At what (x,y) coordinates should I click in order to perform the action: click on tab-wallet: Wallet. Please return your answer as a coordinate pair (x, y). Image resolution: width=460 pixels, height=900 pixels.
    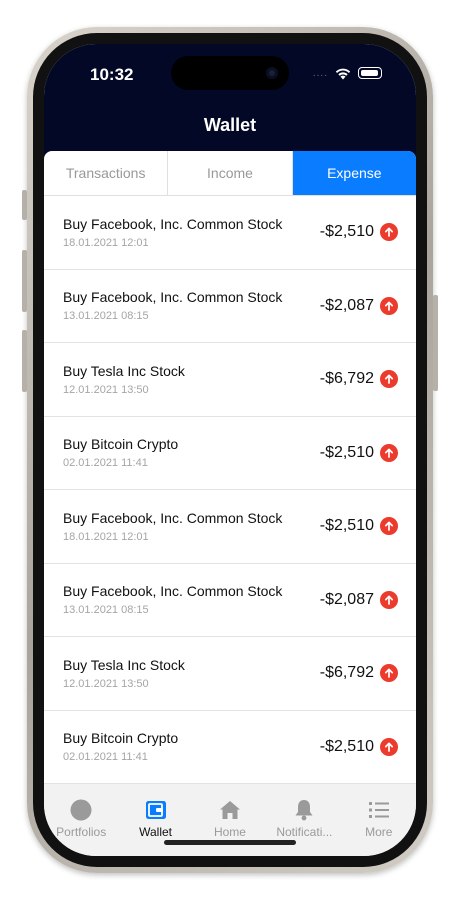
    Looking at the image, I should click on (156, 827).